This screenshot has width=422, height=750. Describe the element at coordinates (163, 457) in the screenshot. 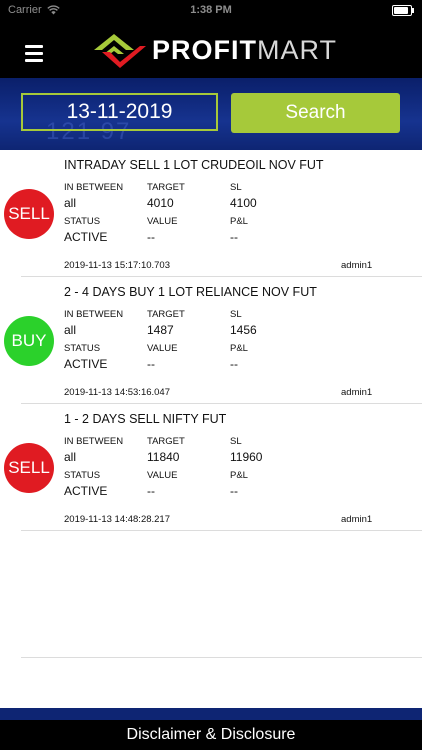

I see `target-value: 11840` at that location.